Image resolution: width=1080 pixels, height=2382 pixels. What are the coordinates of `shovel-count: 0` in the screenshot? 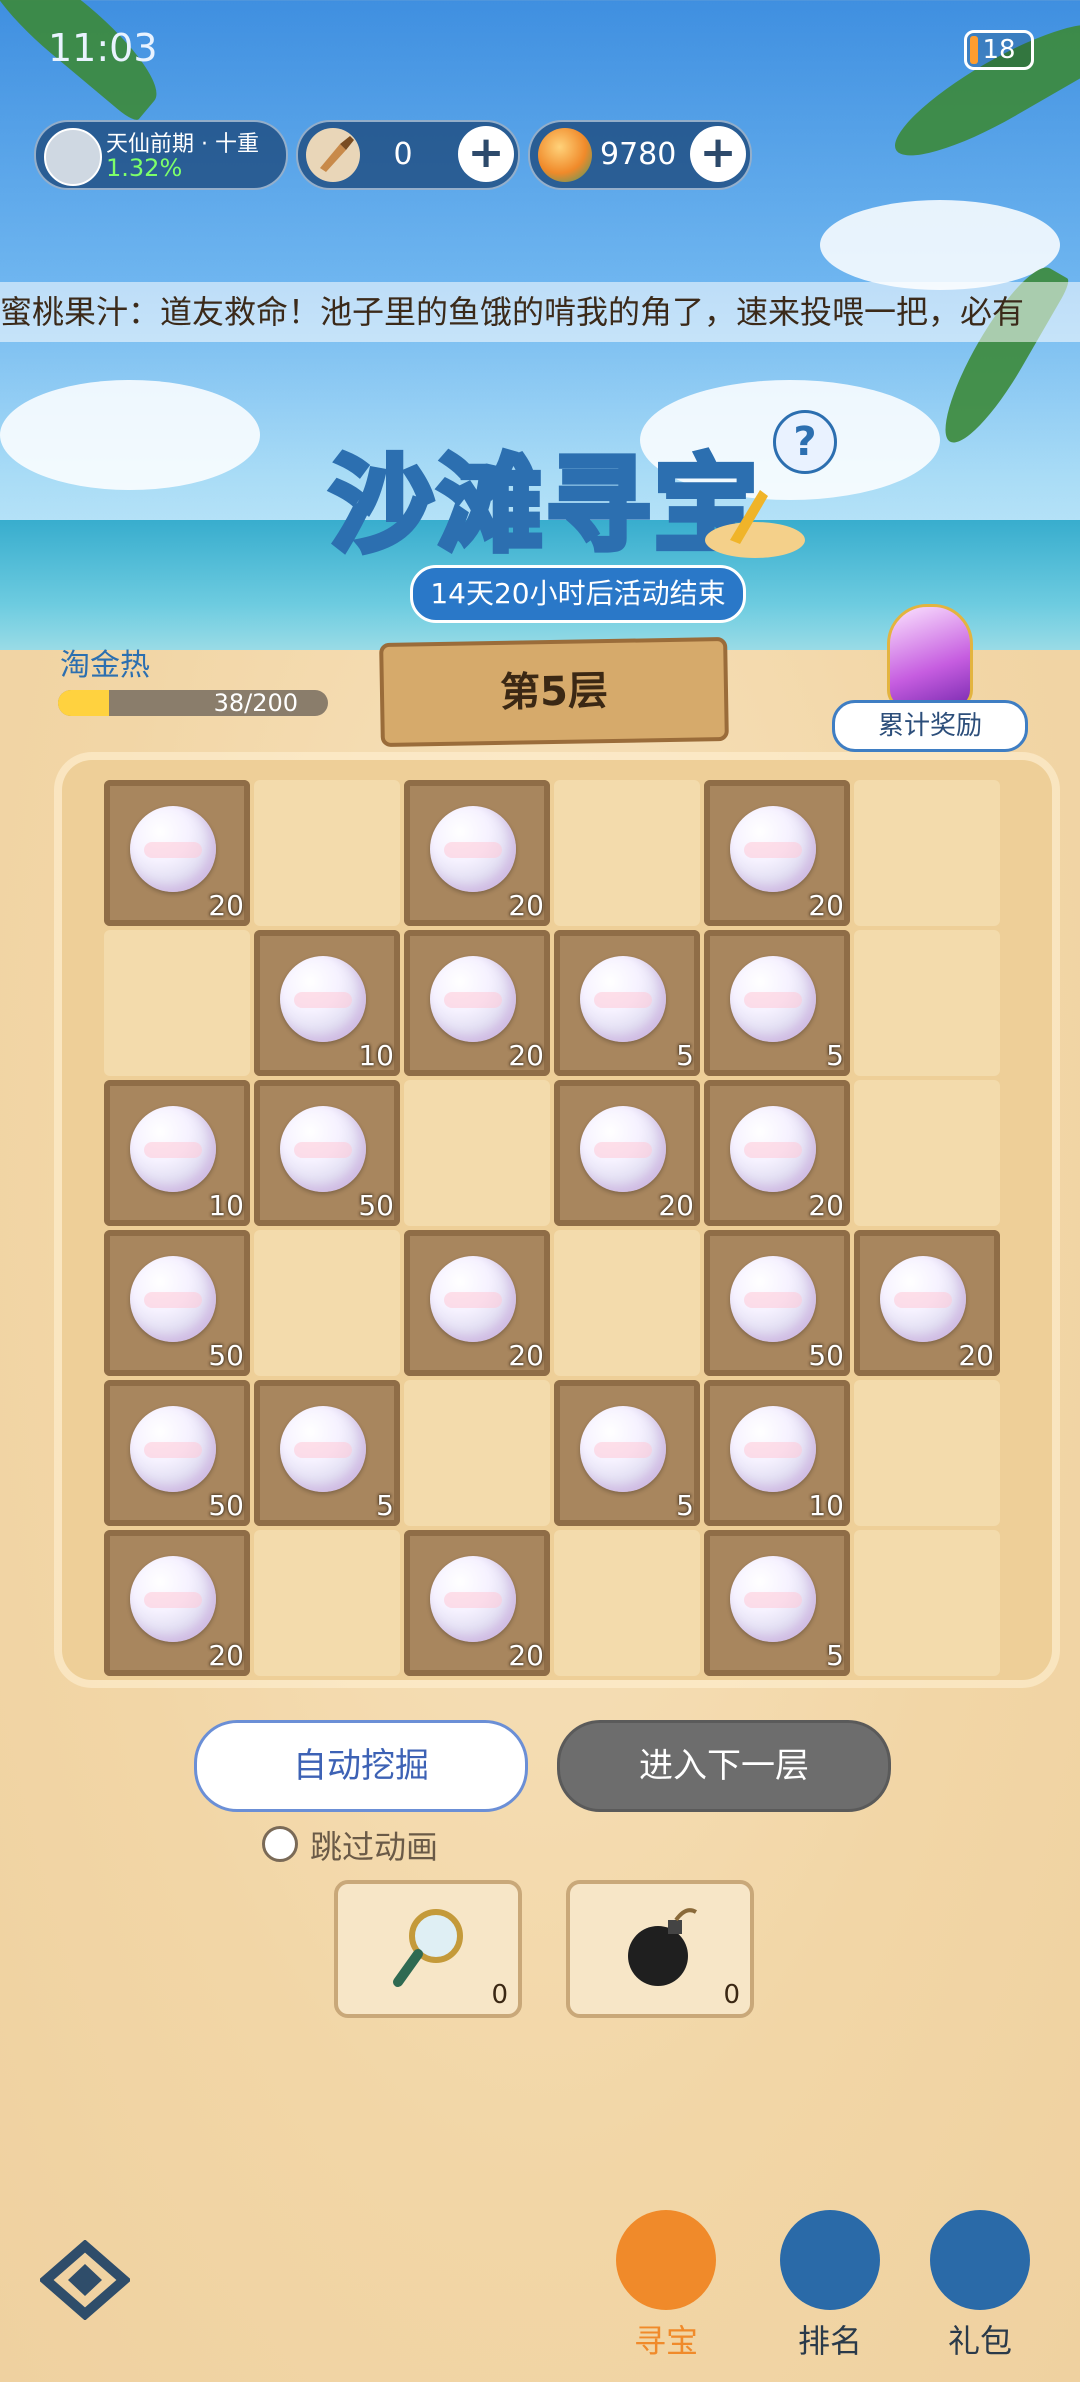 It's located at (403, 154).